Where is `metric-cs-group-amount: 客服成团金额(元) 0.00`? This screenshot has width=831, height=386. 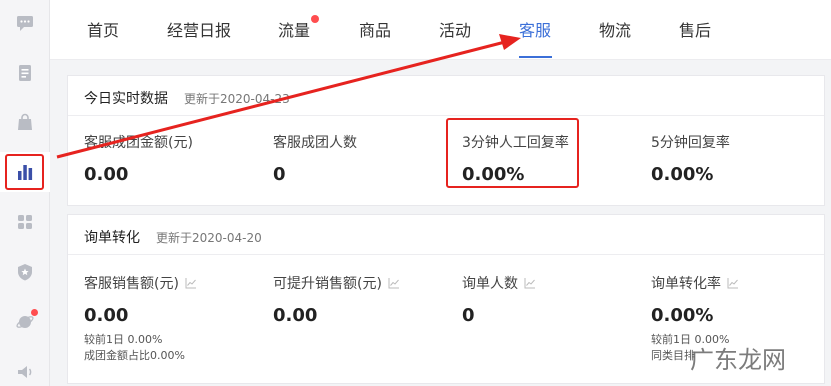 metric-cs-group-amount: 客服成团金额(元) 0.00 is located at coordinates (138, 158).